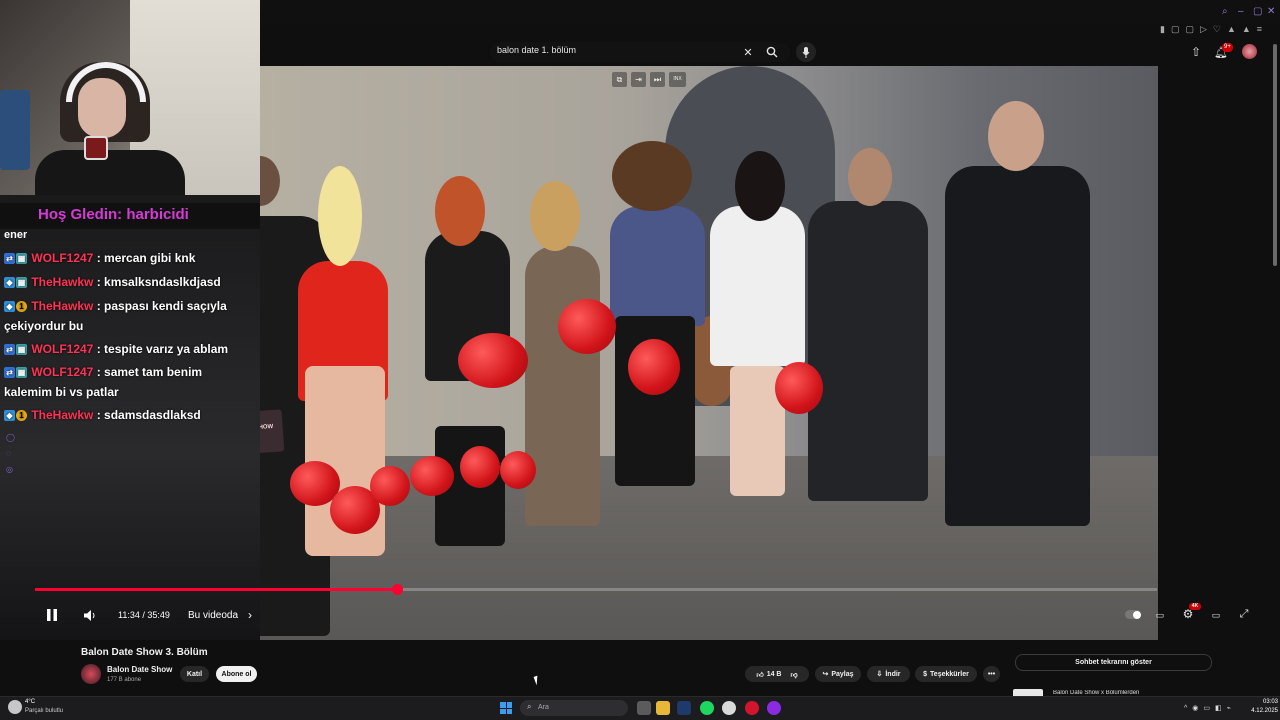 The image size is (1280, 720). I want to click on chat-message: ◆ 1 TheHawkw : sdamsdasdlaksd, so click(102, 415).